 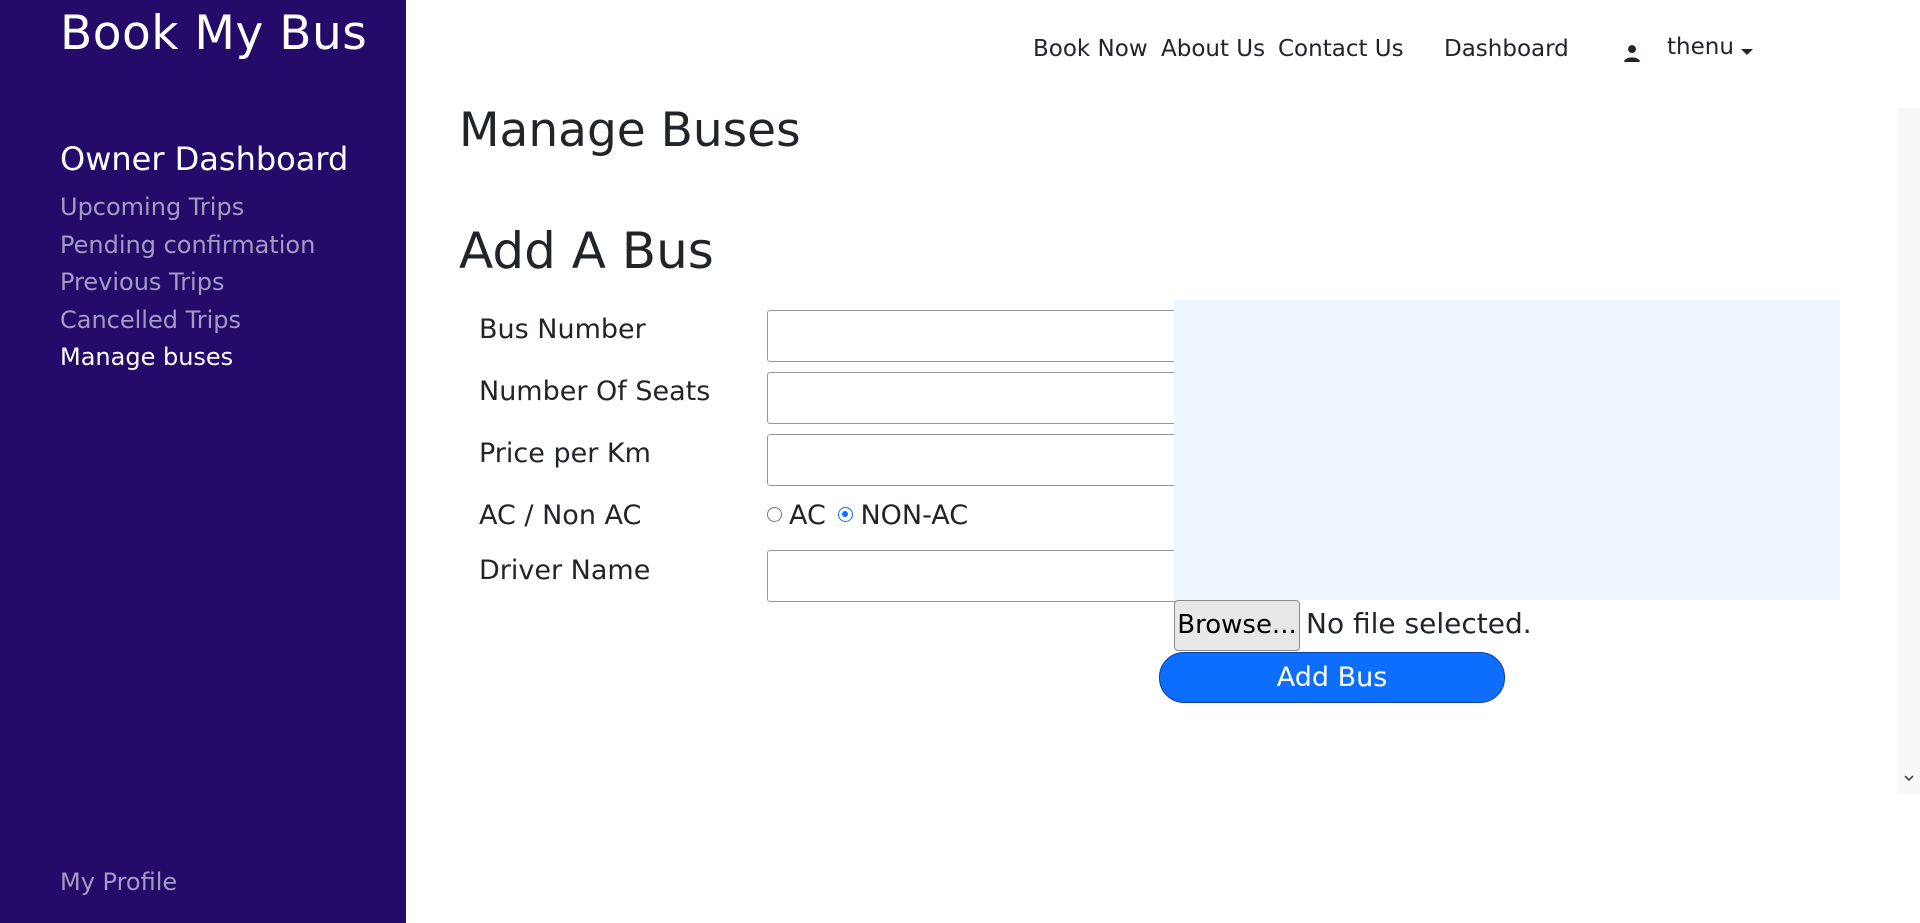 I want to click on bus-image-preview, so click(x=1507, y=450).